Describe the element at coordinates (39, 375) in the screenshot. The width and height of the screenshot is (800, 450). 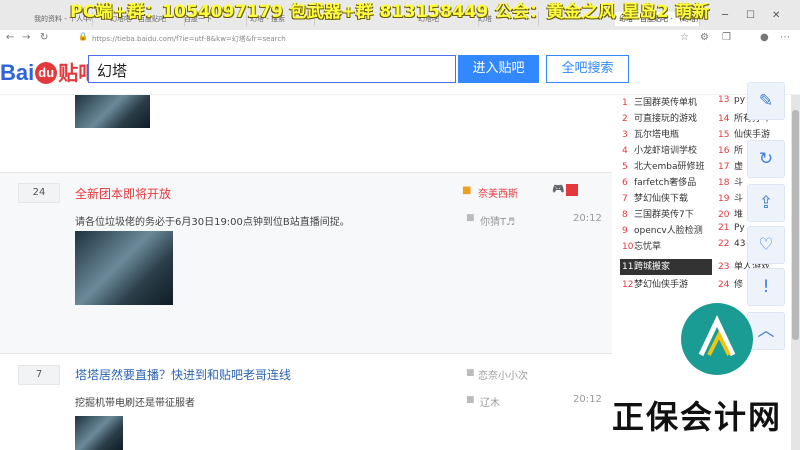
I see `reply-count: 7` at that location.